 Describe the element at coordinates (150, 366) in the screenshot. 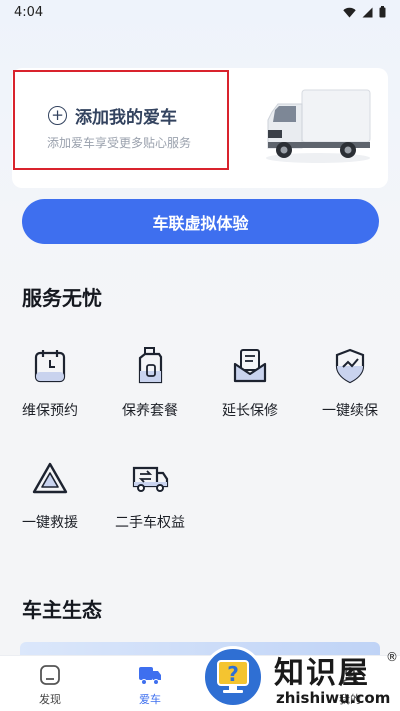

I see `oil-bottle-icon` at that location.